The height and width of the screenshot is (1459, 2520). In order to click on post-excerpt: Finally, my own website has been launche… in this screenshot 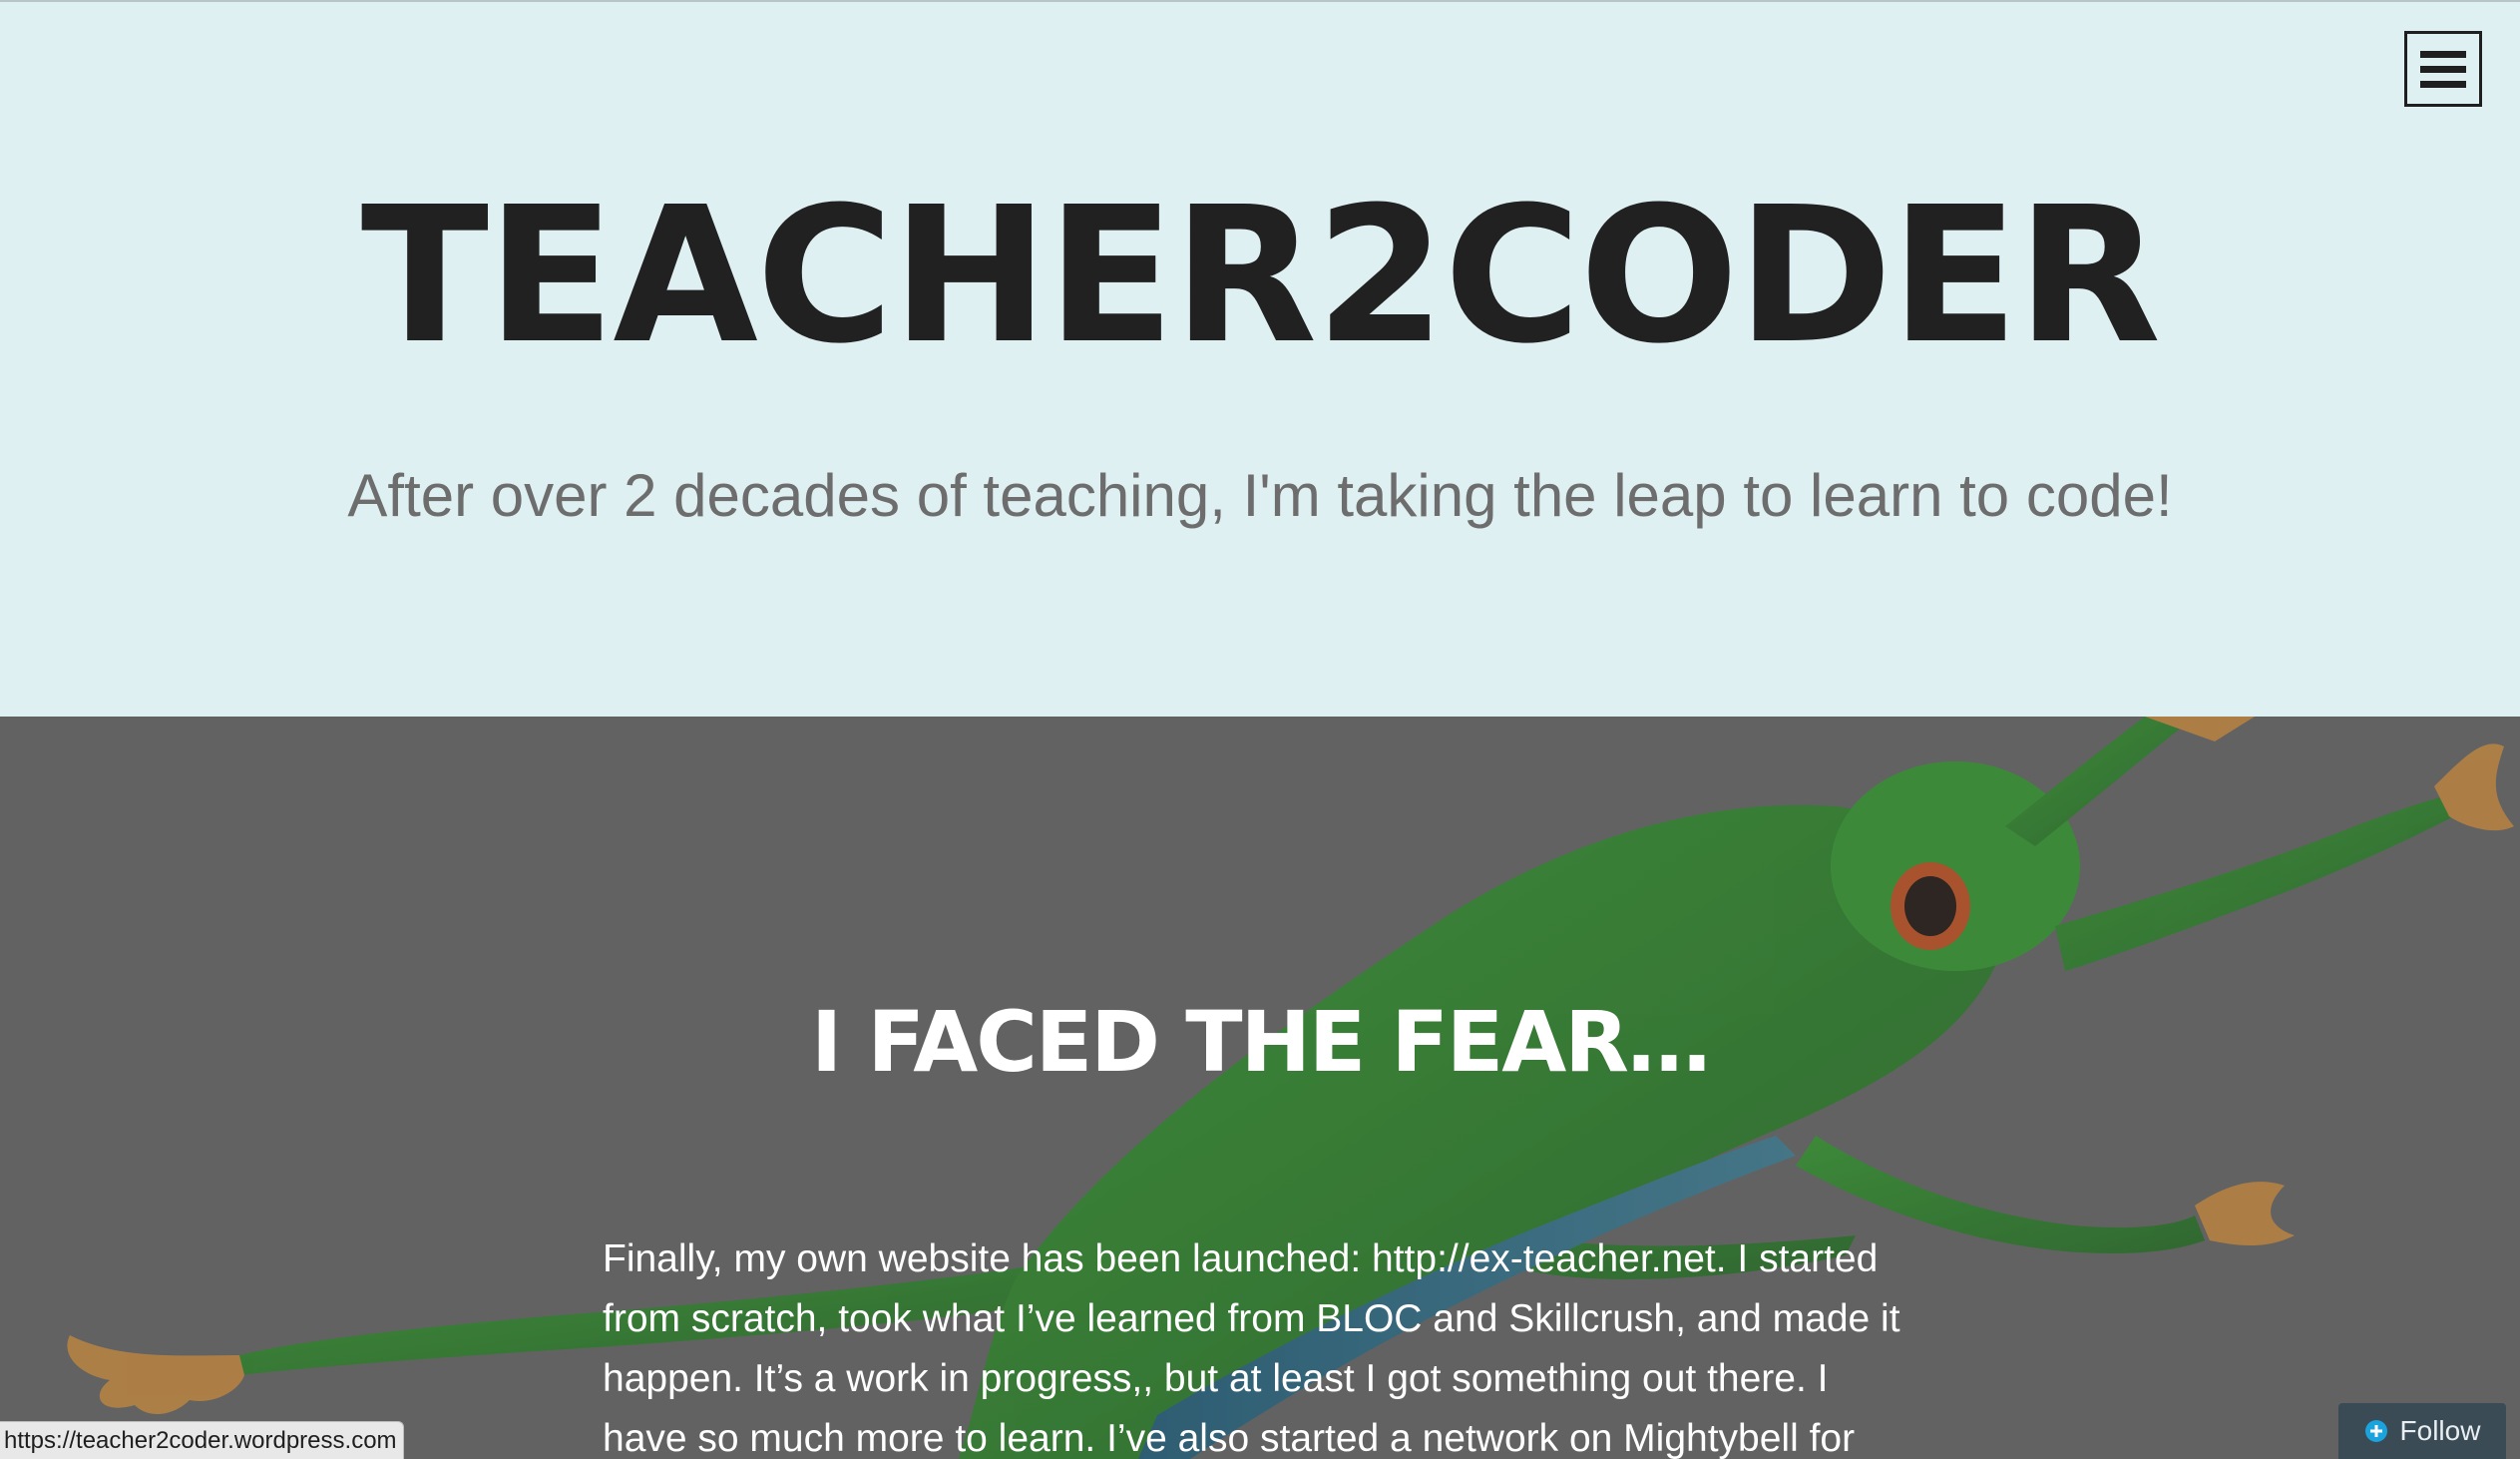, I will do `click(1251, 1348)`.